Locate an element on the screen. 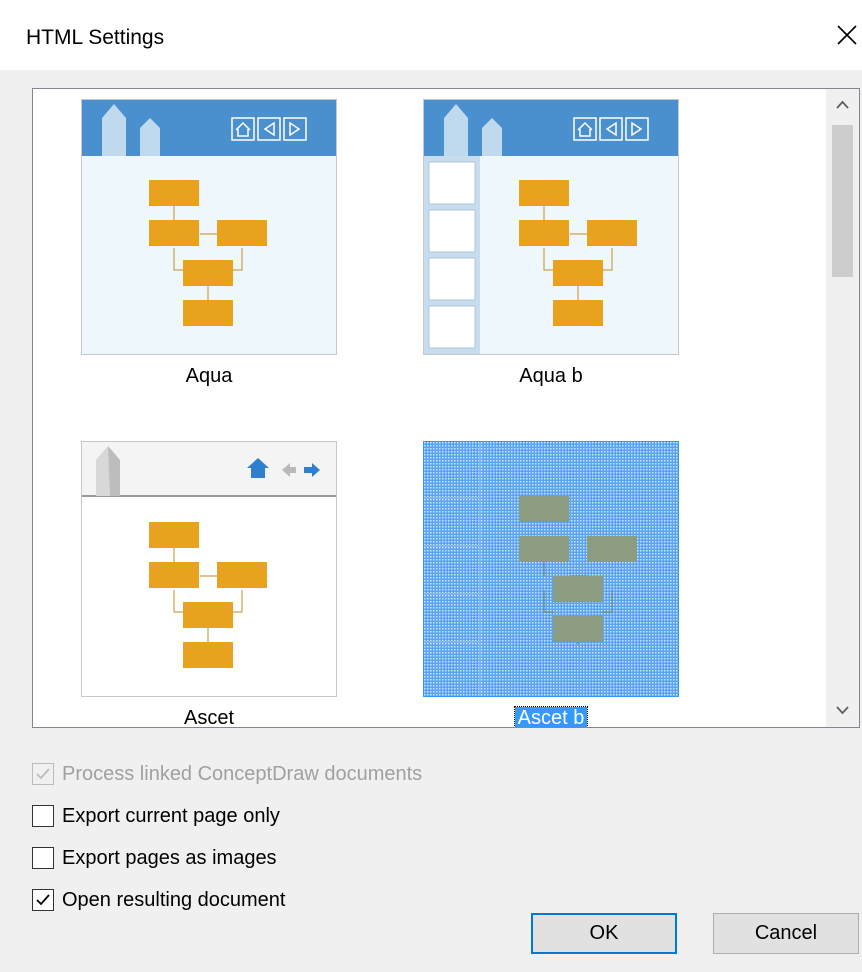 The image size is (862, 972). template-thumbnail-ascet-b is located at coordinates (551, 569).